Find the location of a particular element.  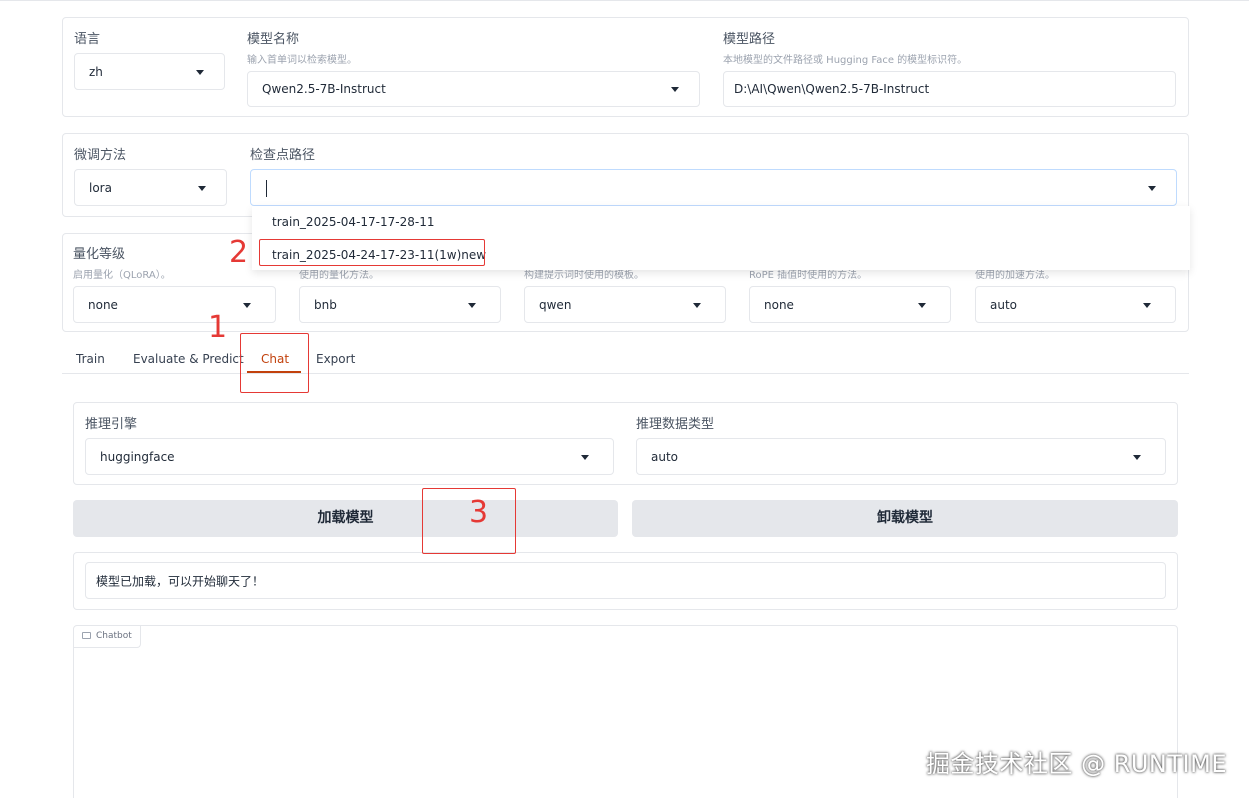

unload-model-button: 卸载模型 is located at coordinates (905, 518).